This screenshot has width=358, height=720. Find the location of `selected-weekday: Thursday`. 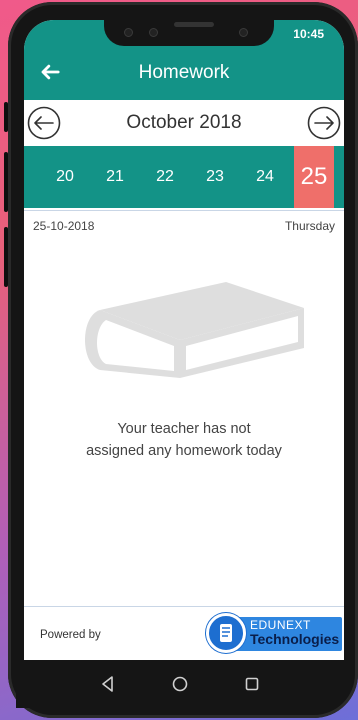

selected-weekday: Thursday is located at coordinates (309, 226).